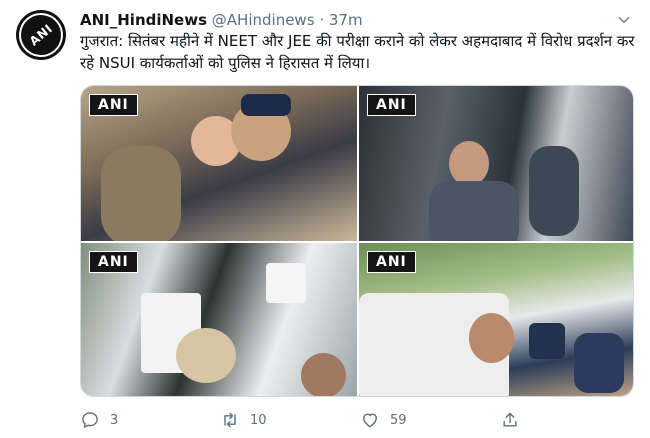  Describe the element at coordinates (219, 319) in the screenshot. I see `media-photo-3: ANI` at that location.